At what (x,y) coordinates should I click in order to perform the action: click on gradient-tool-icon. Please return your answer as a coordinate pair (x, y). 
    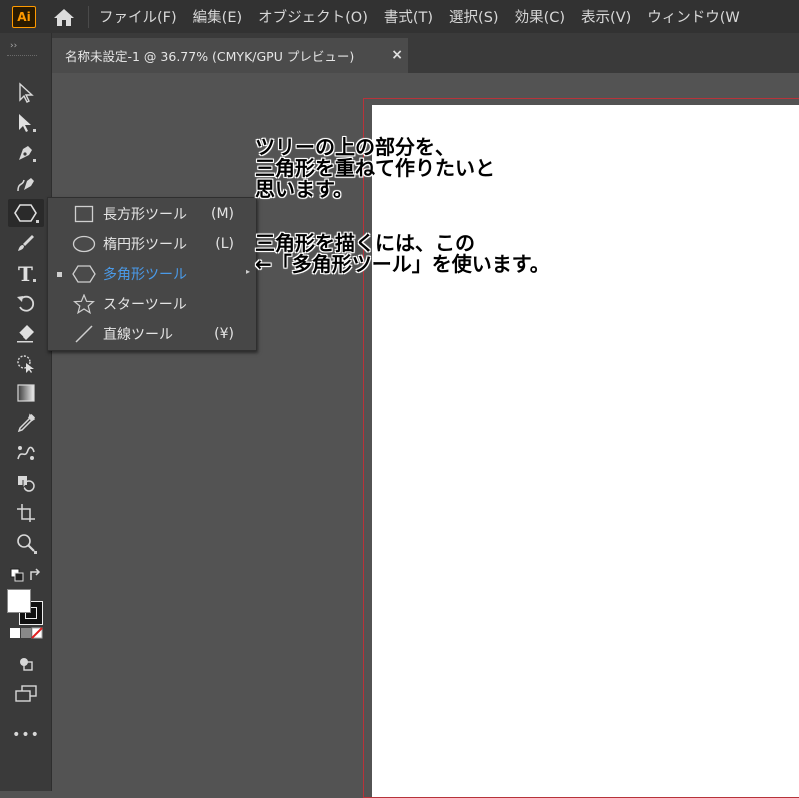
    Looking at the image, I should click on (26, 393).